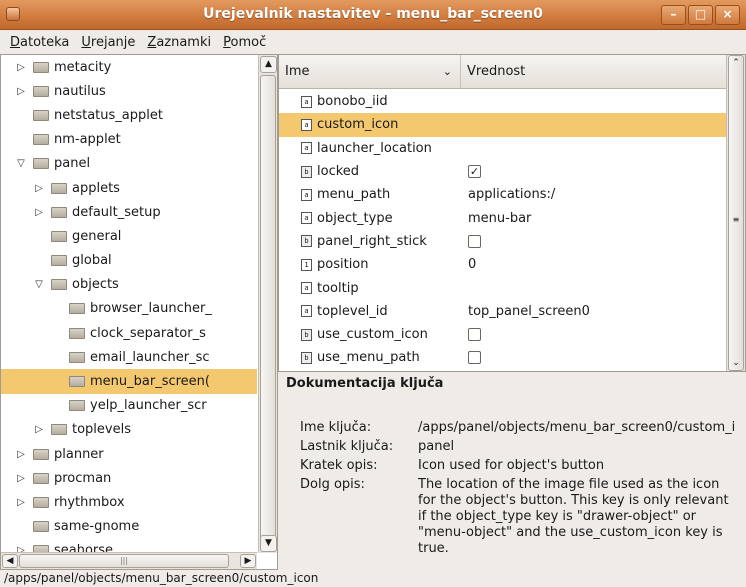 This screenshot has width=746, height=587. Describe the element at coordinates (268, 64) in the screenshot. I see `scroll-up-icon: ▲` at that location.